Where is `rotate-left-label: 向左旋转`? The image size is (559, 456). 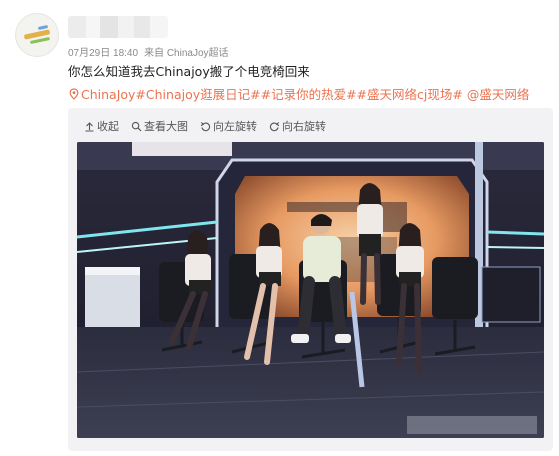
rotate-left-label: 向左旋转 is located at coordinates (235, 126).